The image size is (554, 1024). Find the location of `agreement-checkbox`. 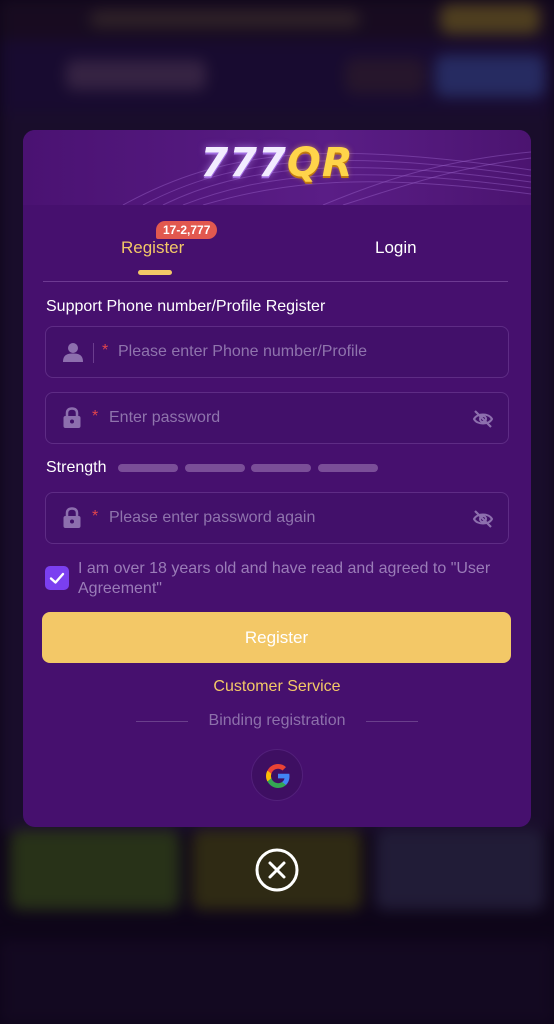

agreement-checkbox is located at coordinates (57, 578).